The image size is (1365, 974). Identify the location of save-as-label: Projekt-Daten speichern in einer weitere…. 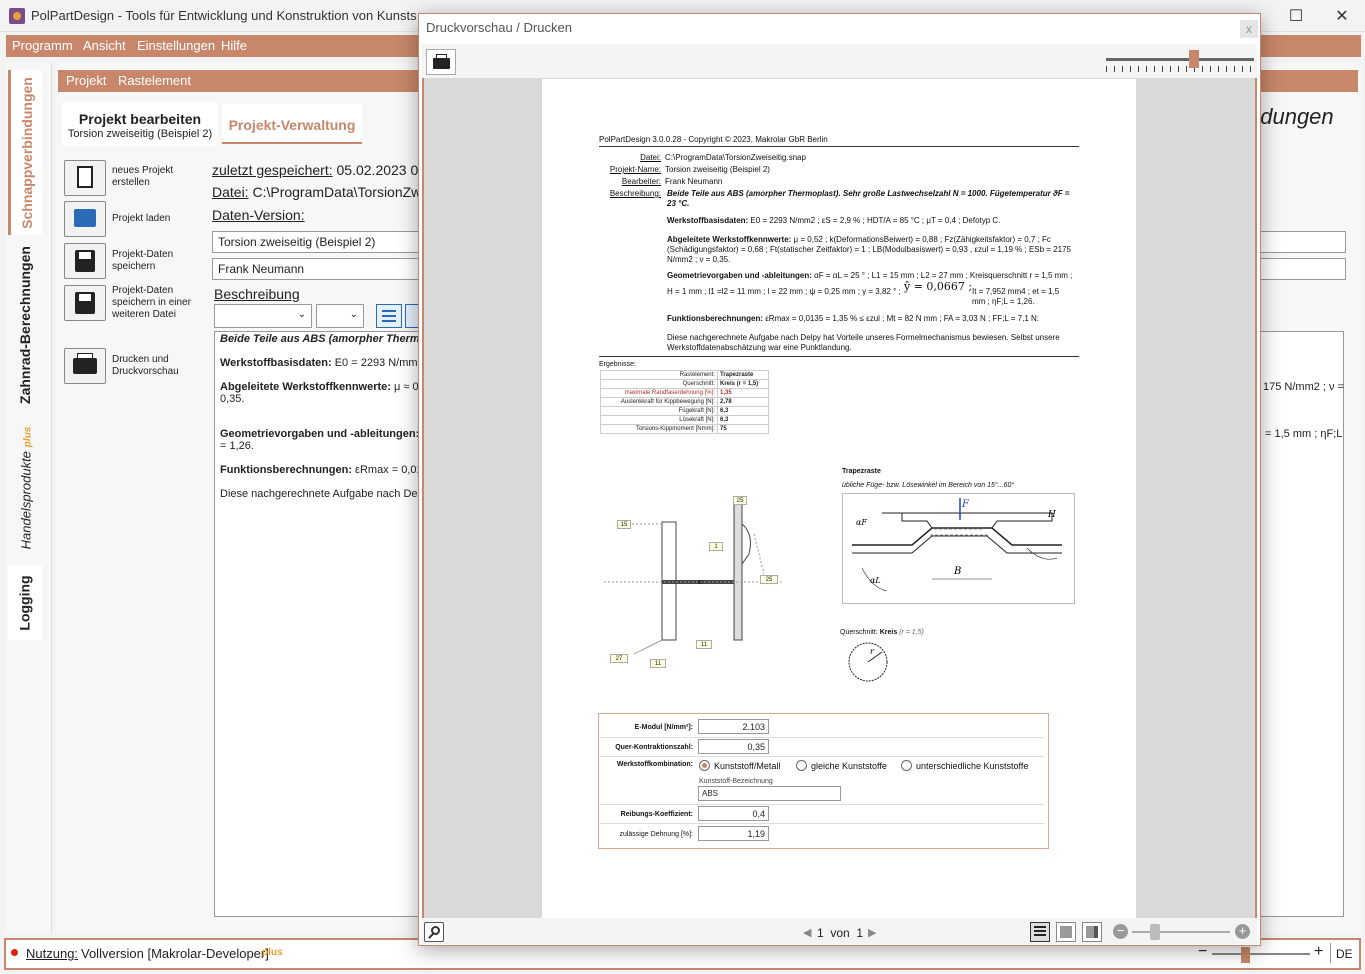
(151, 302).